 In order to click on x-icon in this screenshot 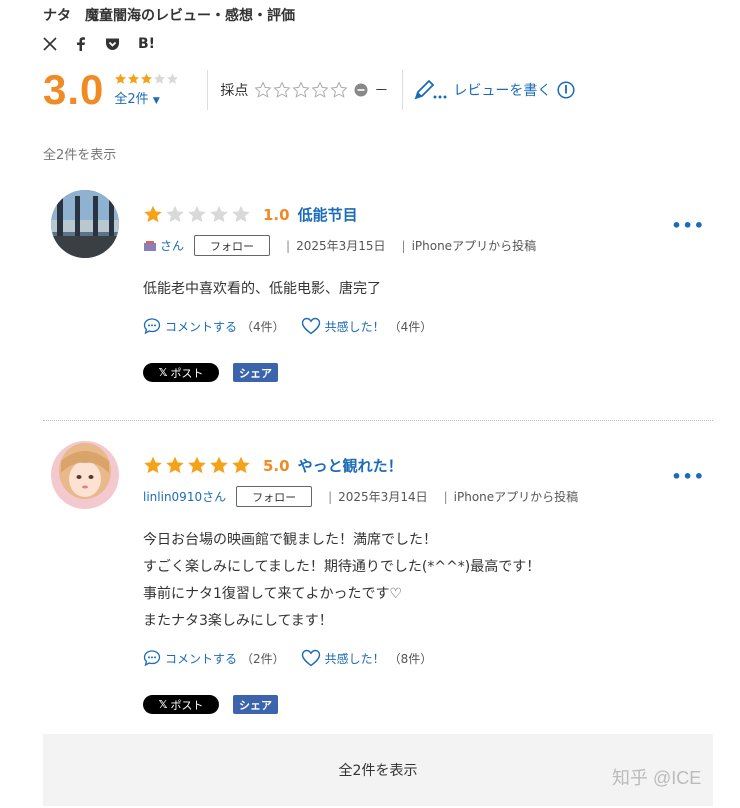, I will do `click(50, 44)`.